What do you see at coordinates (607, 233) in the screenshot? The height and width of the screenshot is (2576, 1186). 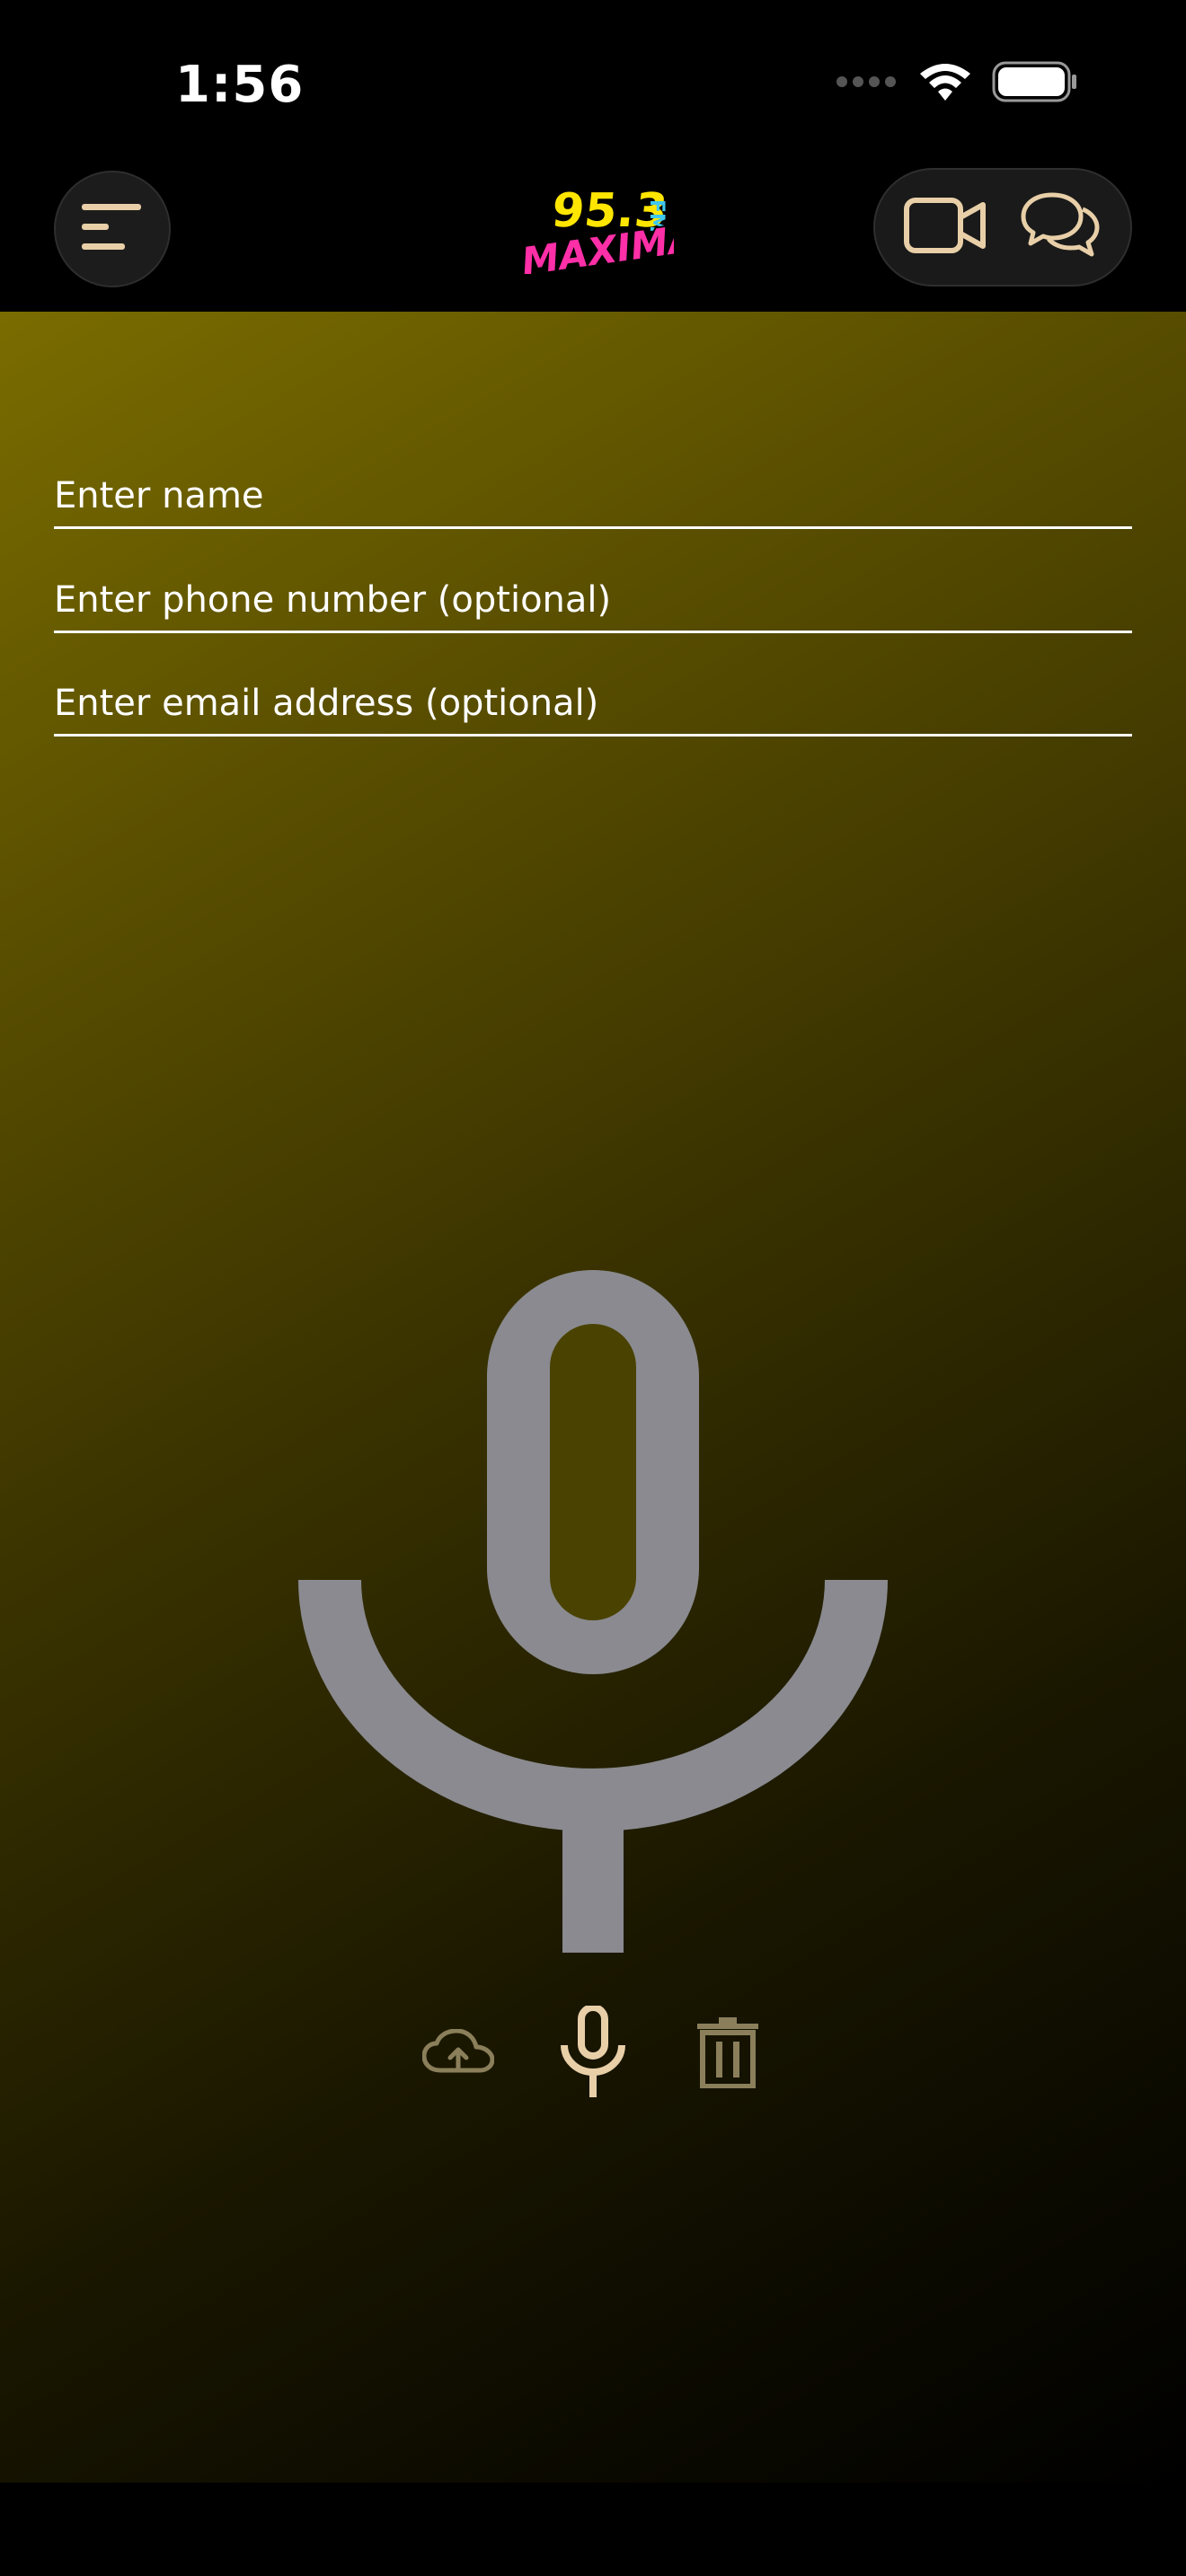 I see `station-logo: 95.3 FM MAXIMA` at bounding box center [607, 233].